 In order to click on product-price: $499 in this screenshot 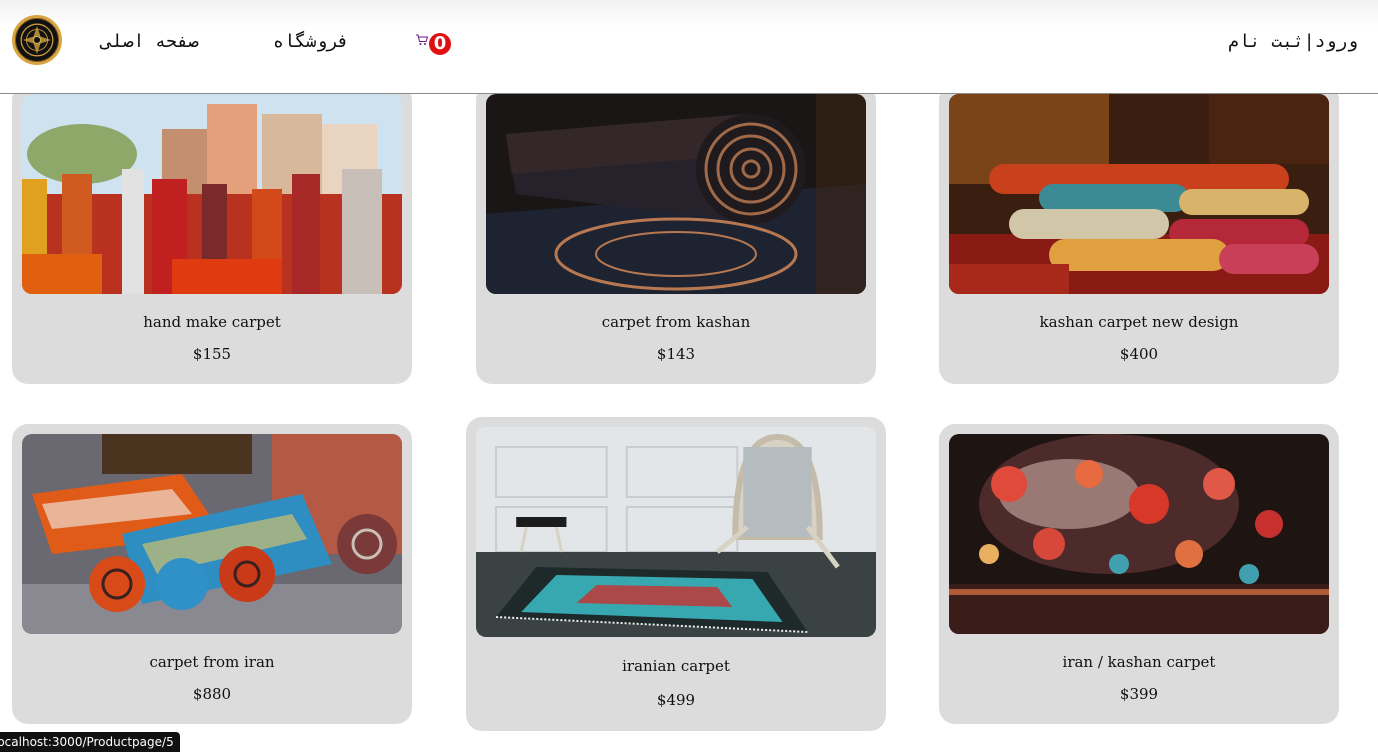, I will do `click(676, 700)`.